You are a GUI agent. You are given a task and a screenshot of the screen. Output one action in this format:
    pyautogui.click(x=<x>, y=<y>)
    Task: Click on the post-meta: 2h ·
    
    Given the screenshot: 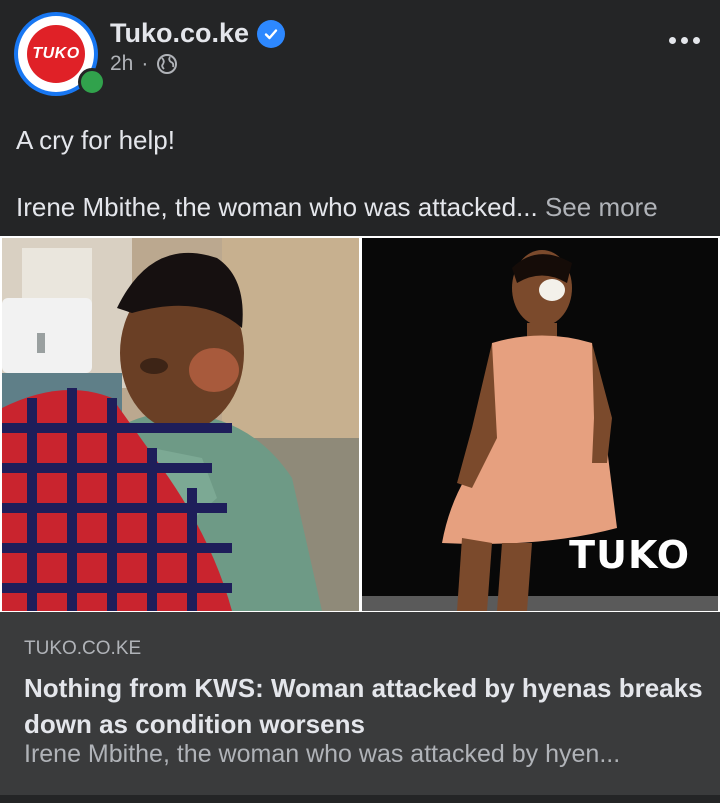 What is the action you would take?
    pyautogui.click(x=144, y=64)
    